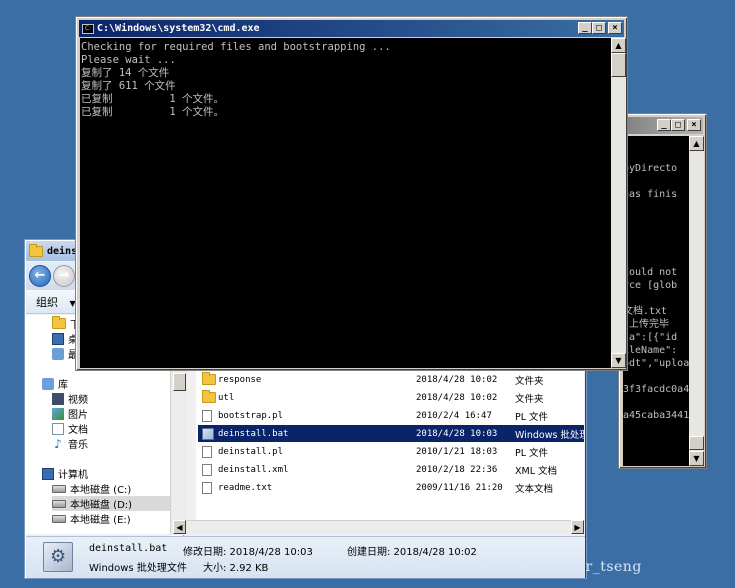  Describe the element at coordinates (236, 568) in the screenshot. I see `details-file-size: 大小: 2.92 KB` at that location.